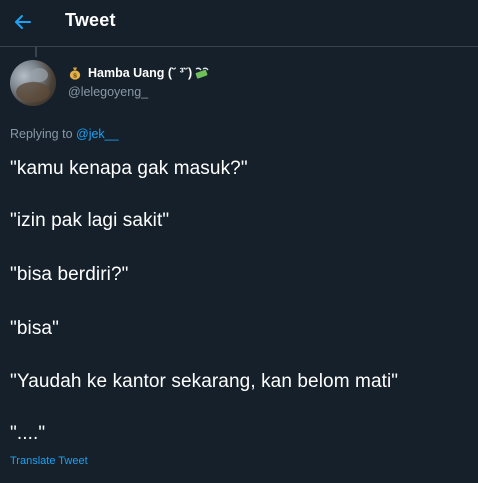 The width and height of the screenshot is (478, 483). I want to click on tweet-line: "bisa", so click(34, 328).